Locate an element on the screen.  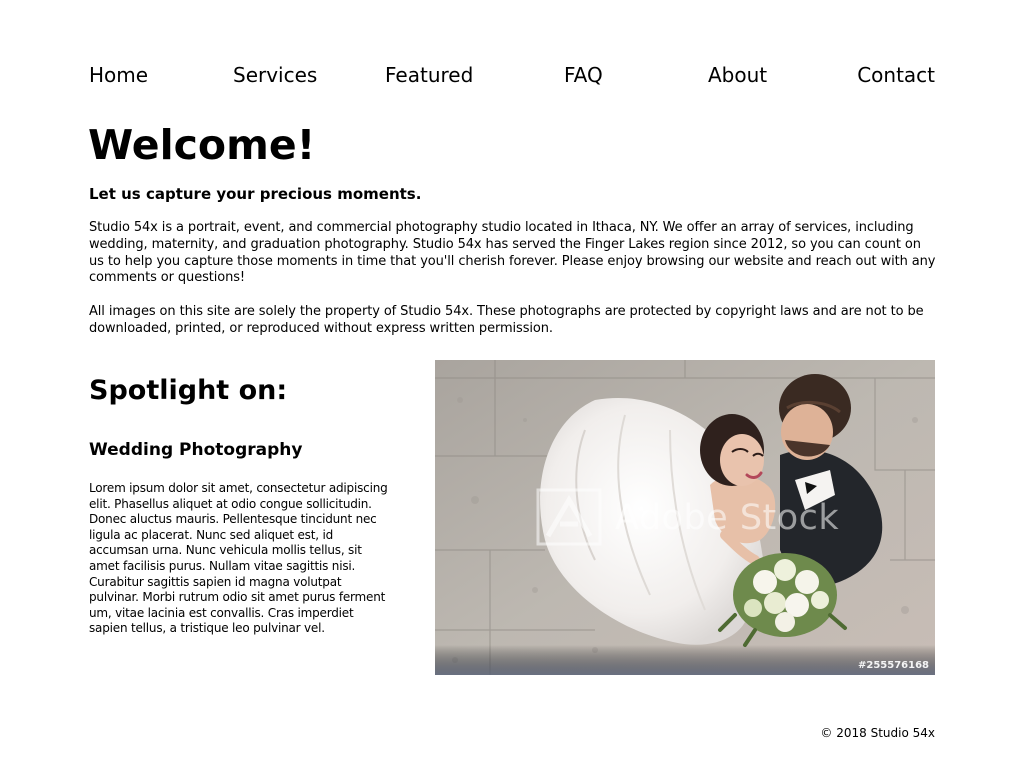
footer-copyright: © 2018 Studio 54x is located at coordinates (877, 733).